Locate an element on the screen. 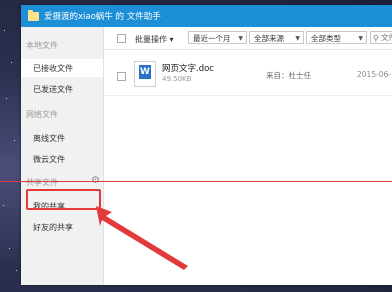  window-title: 爱摄渡的xiao蜗牛 的 文件助手 is located at coordinates (102, 17).